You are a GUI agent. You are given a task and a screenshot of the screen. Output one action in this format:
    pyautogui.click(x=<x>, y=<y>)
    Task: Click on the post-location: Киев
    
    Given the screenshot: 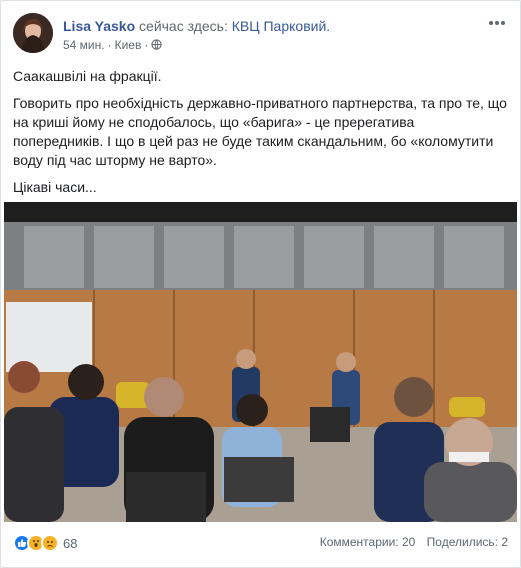 What is the action you would take?
    pyautogui.click(x=128, y=45)
    